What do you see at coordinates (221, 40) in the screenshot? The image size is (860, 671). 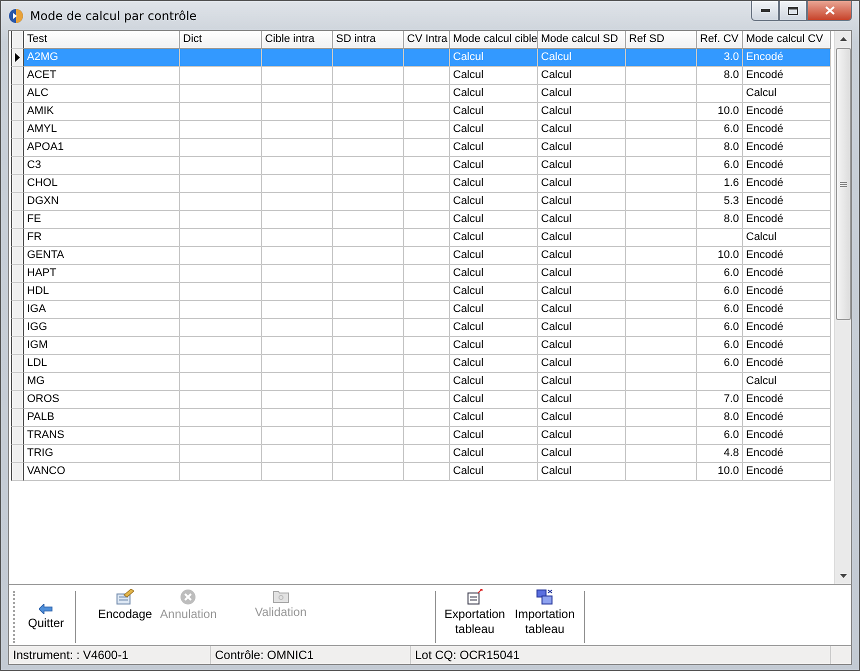 I see `column-header: Dict` at bounding box center [221, 40].